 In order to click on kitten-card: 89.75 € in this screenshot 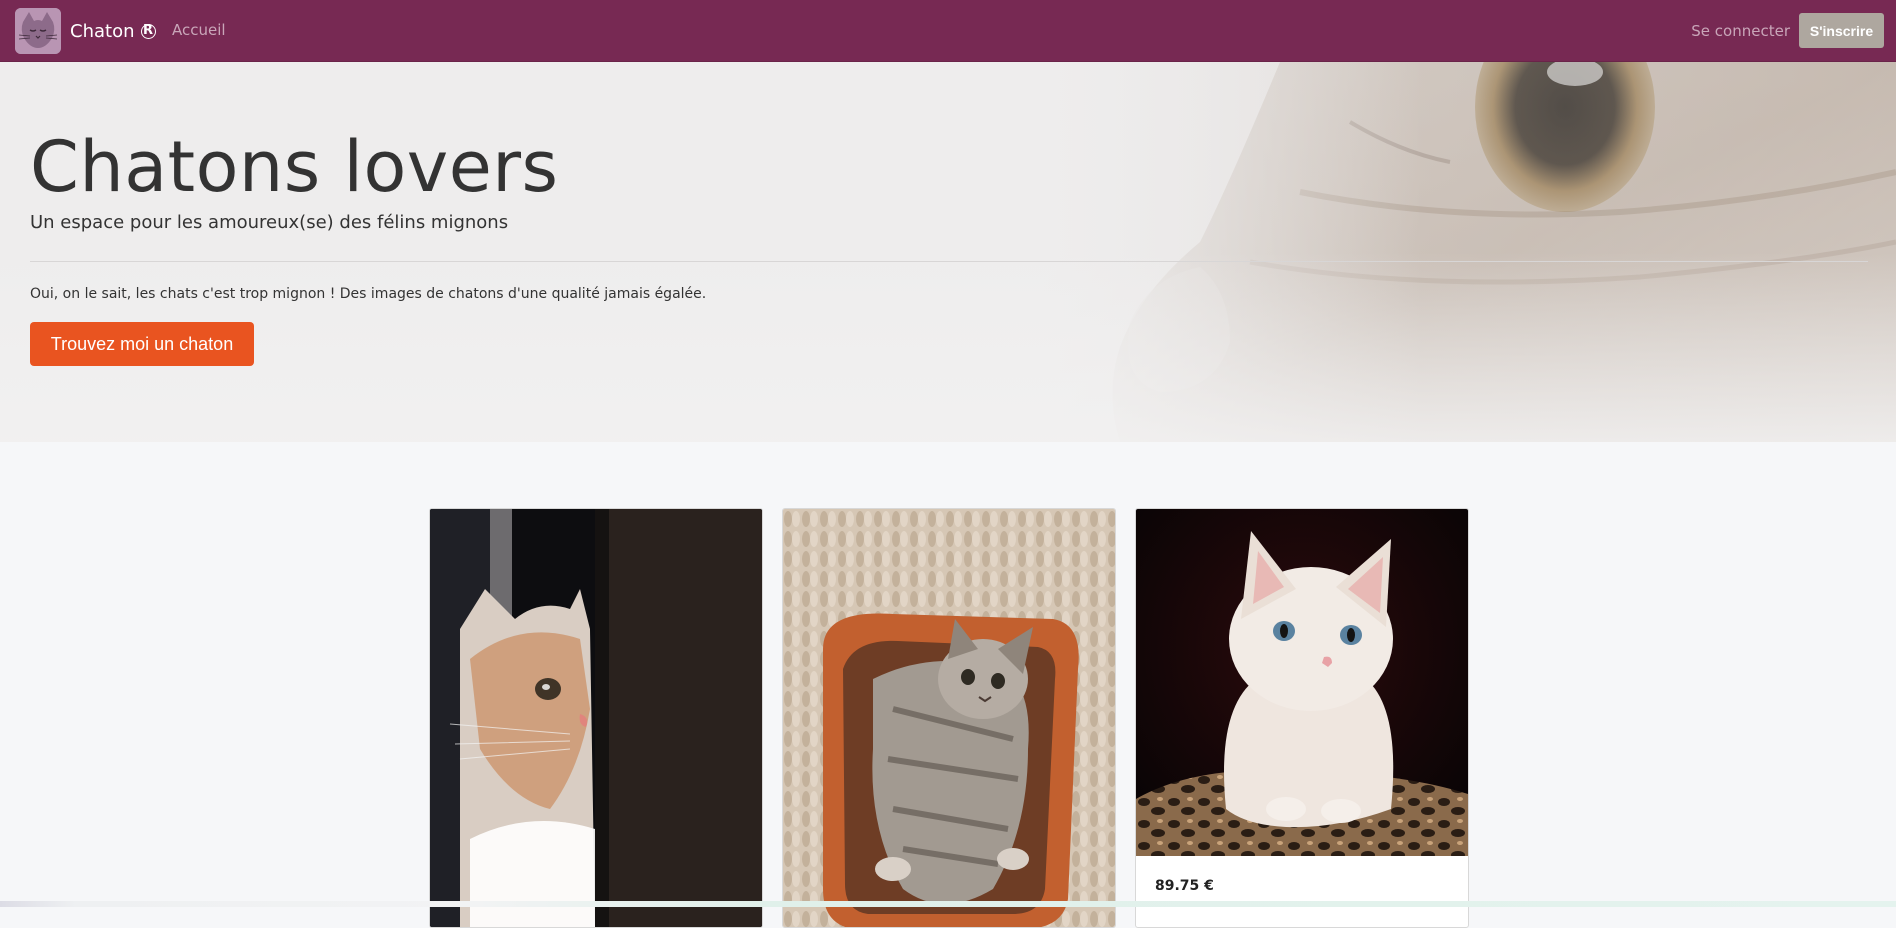, I will do `click(1302, 718)`.